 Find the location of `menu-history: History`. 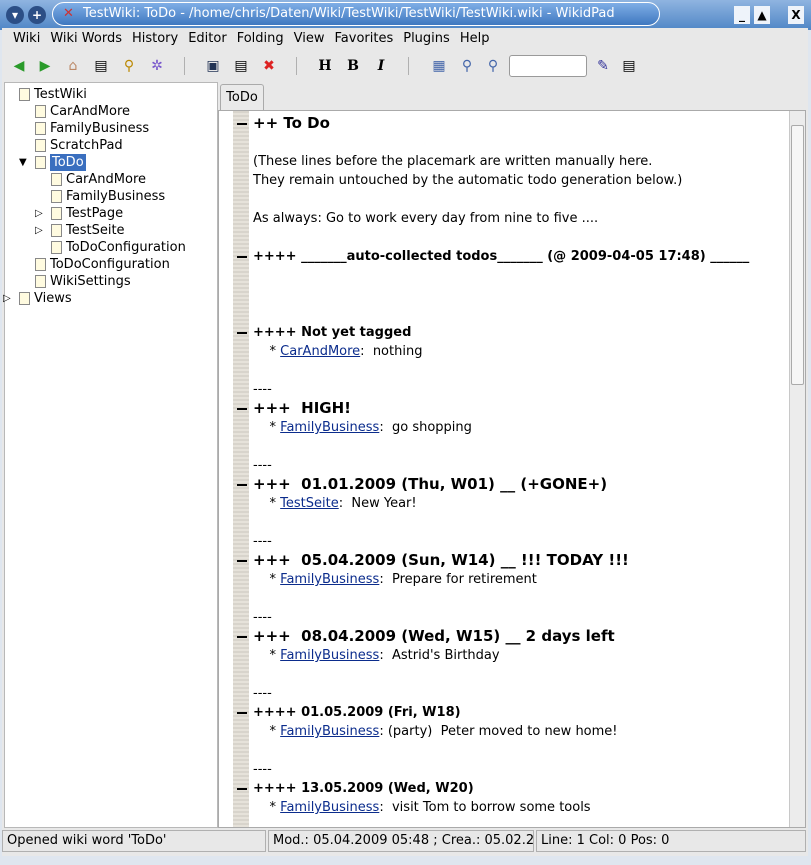

menu-history: History is located at coordinates (157, 39).